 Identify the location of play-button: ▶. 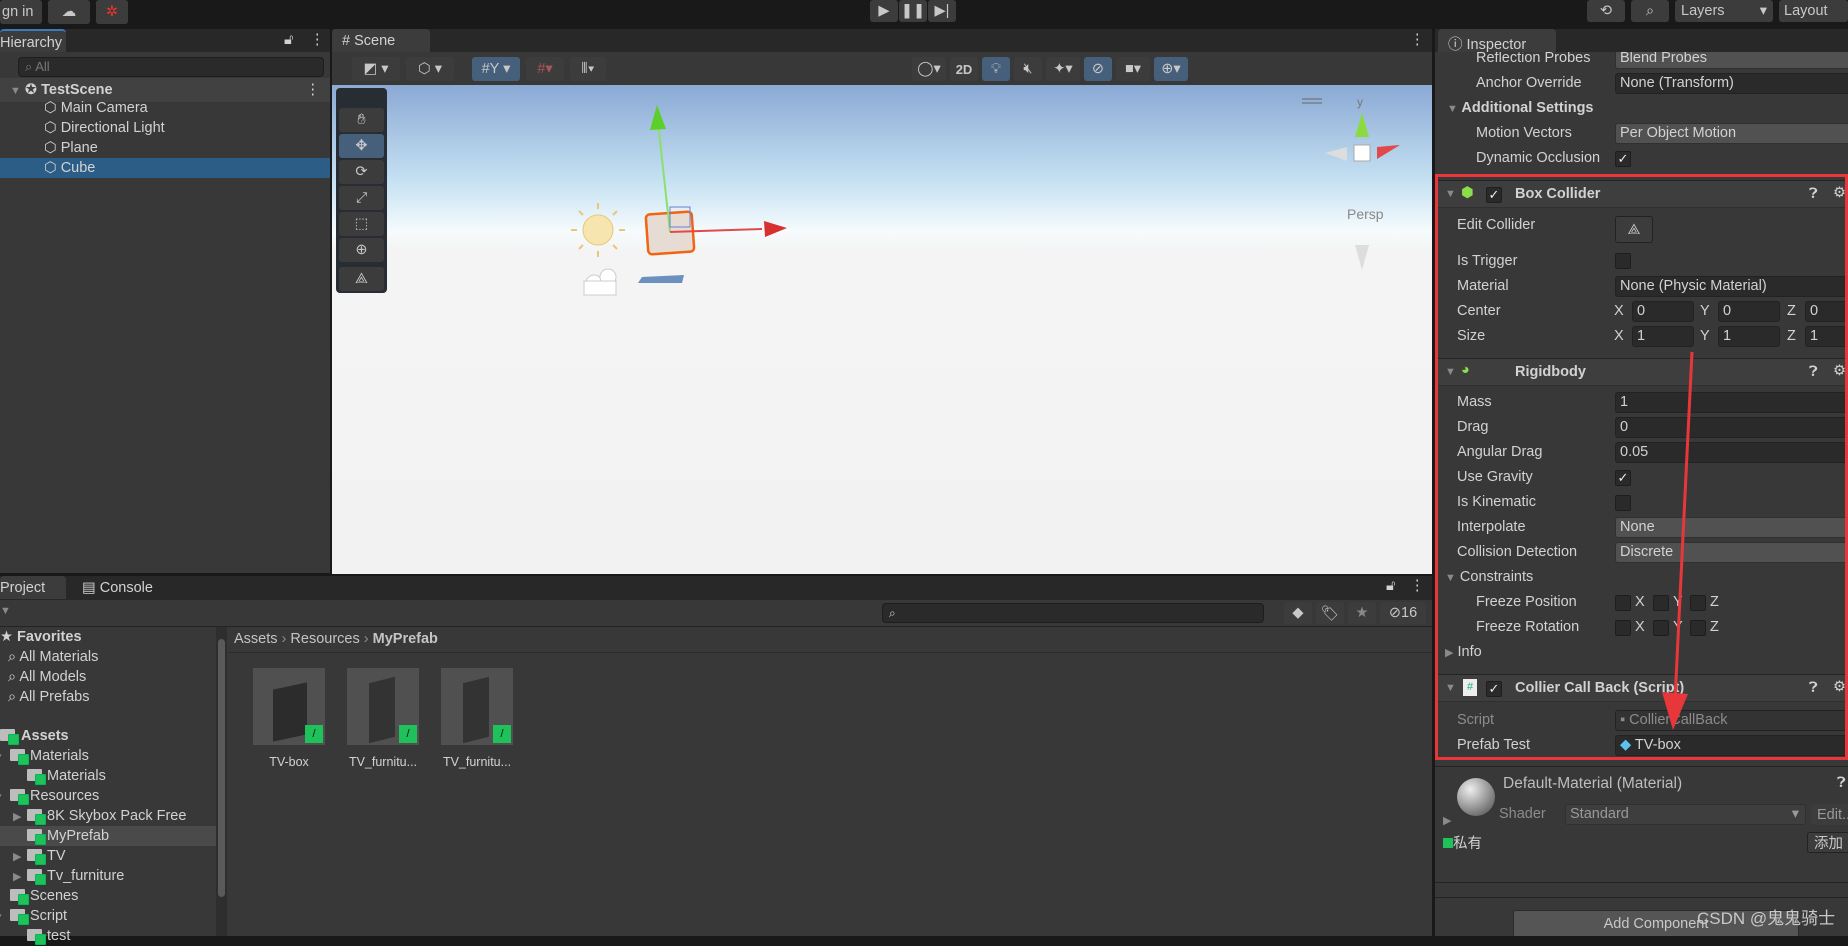
(884, 11).